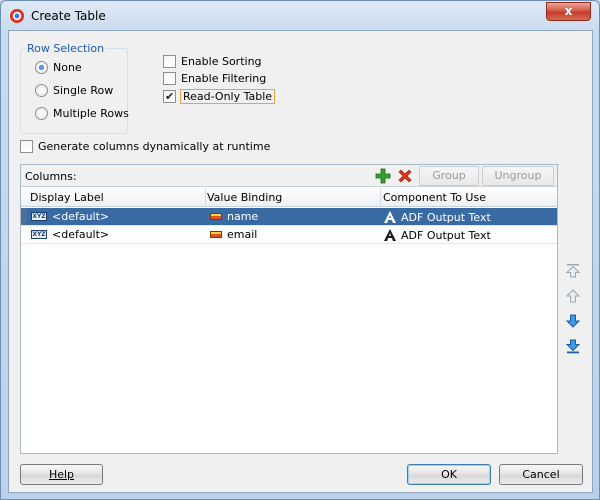 This screenshot has width=600, height=500. Describe the element at coordinates (573, 321) in the screenshot. I see `move-down-icon` at that location.